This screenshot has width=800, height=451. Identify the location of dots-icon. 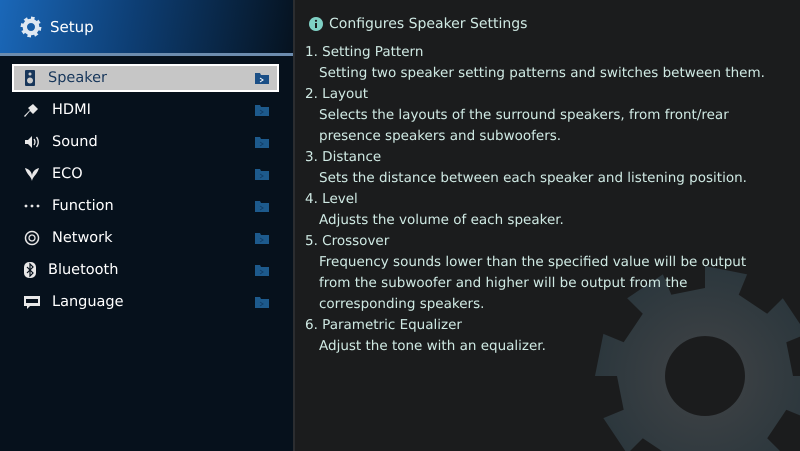
(32, 206).